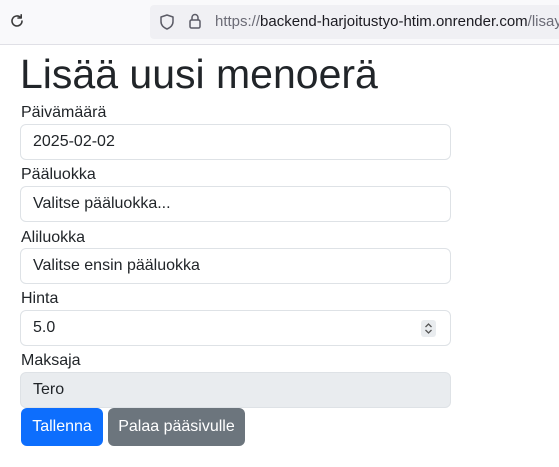  What do you see at coordinates (64, 112) in the screenshot?
I see `date-label: Päivämäärä` at bounding box center [64, 112].